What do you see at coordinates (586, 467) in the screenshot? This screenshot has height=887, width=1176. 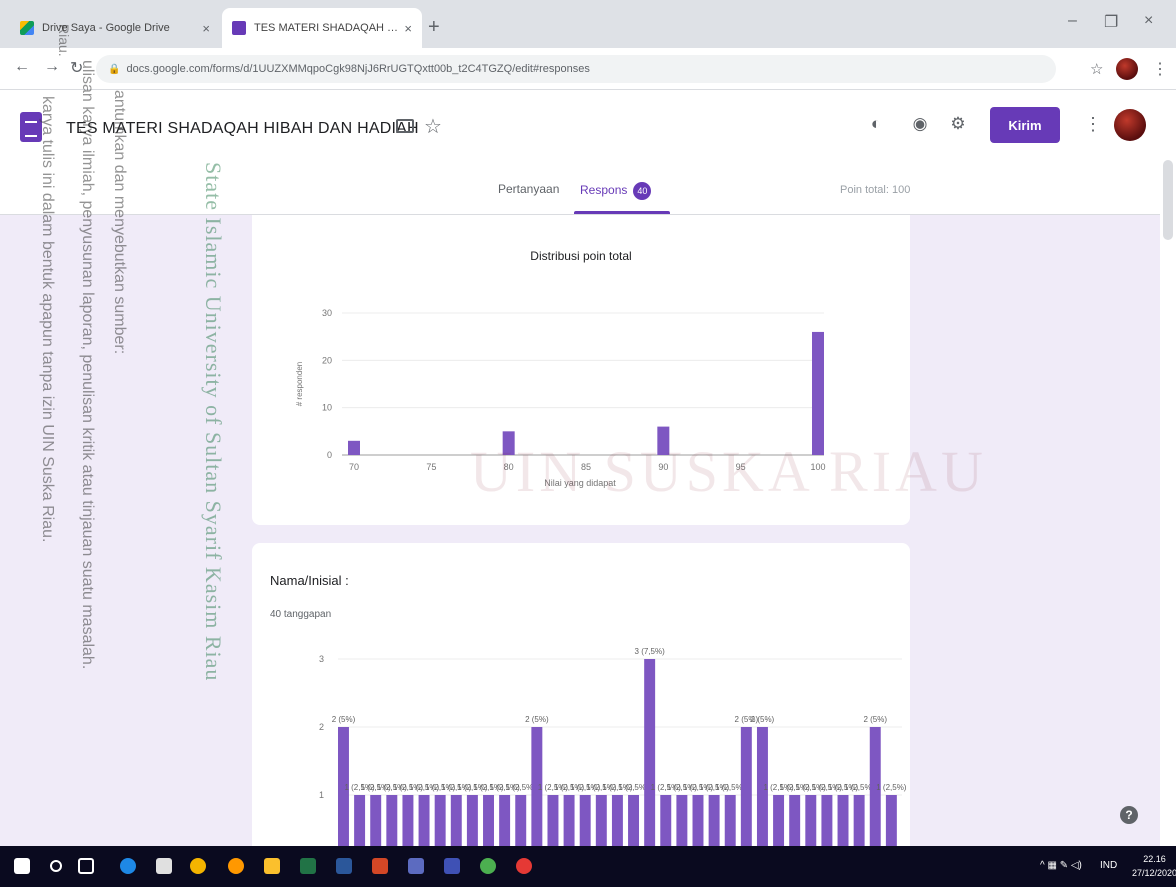 I see `x-tick-label: 85` at bounding box center [586, 467].